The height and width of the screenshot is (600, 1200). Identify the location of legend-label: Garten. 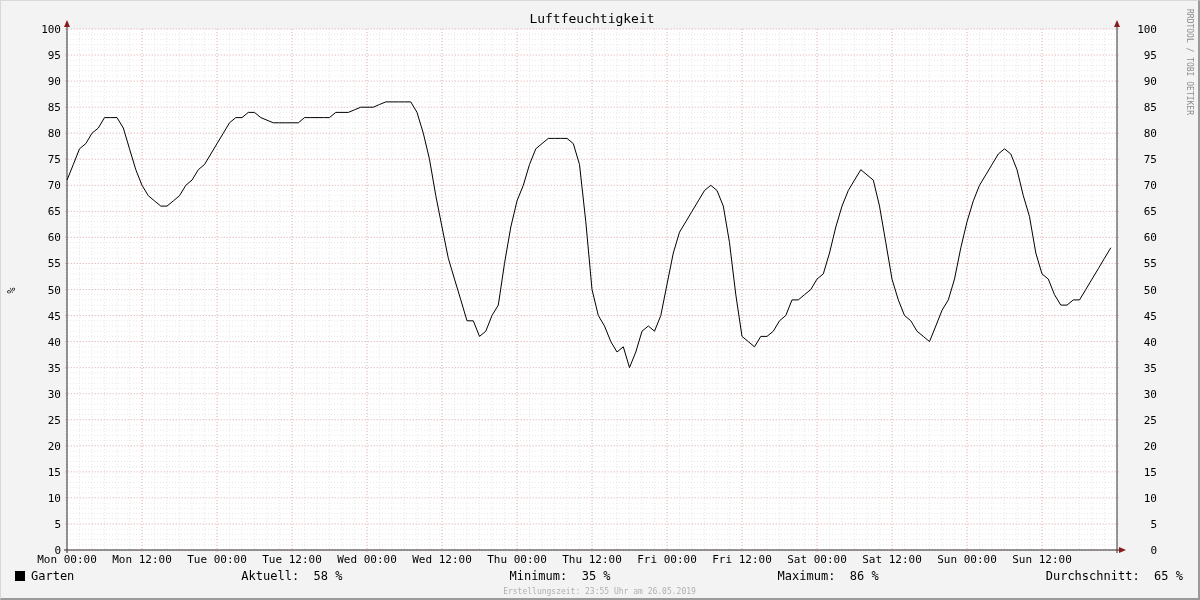
(53, 576).